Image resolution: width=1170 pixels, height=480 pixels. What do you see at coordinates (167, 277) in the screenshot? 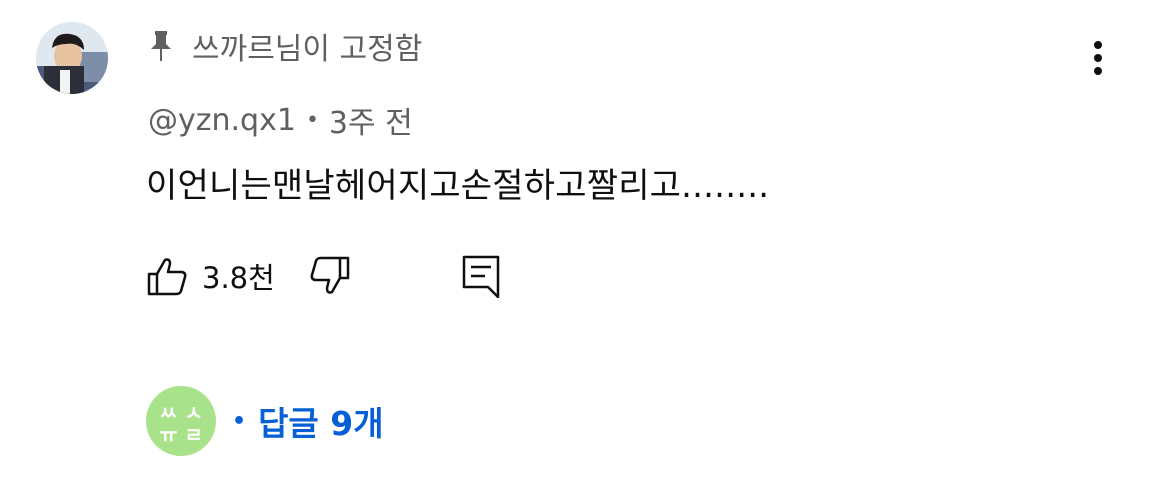
I see `thumb-up-icon` at bounding box center [167, 277].